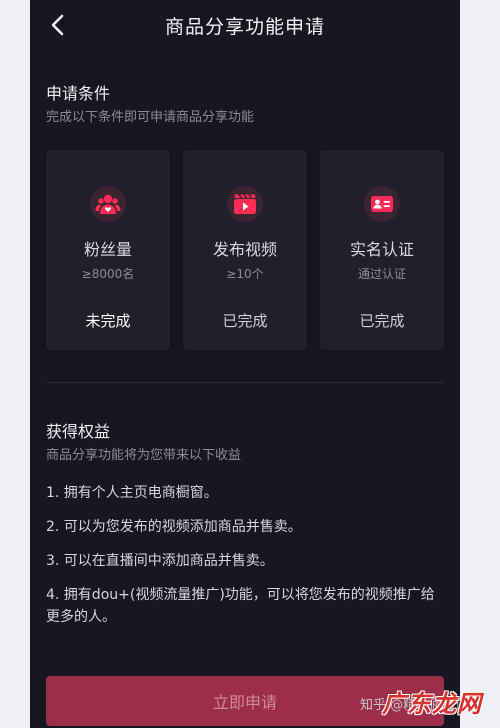 This screenshot has width=500, height=728. What do you see at coordinates (132, 493) in the screenshot?
I see `list-item: 1. 拥有个人主页电商橱窗。` at bounding box center [132, 493].